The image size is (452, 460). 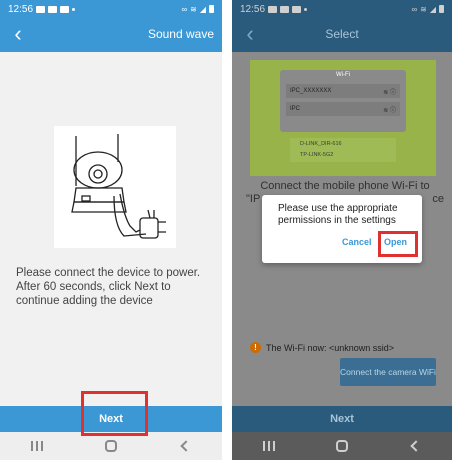 I want to click on warning-icon: !, so click(x=255, y=347).